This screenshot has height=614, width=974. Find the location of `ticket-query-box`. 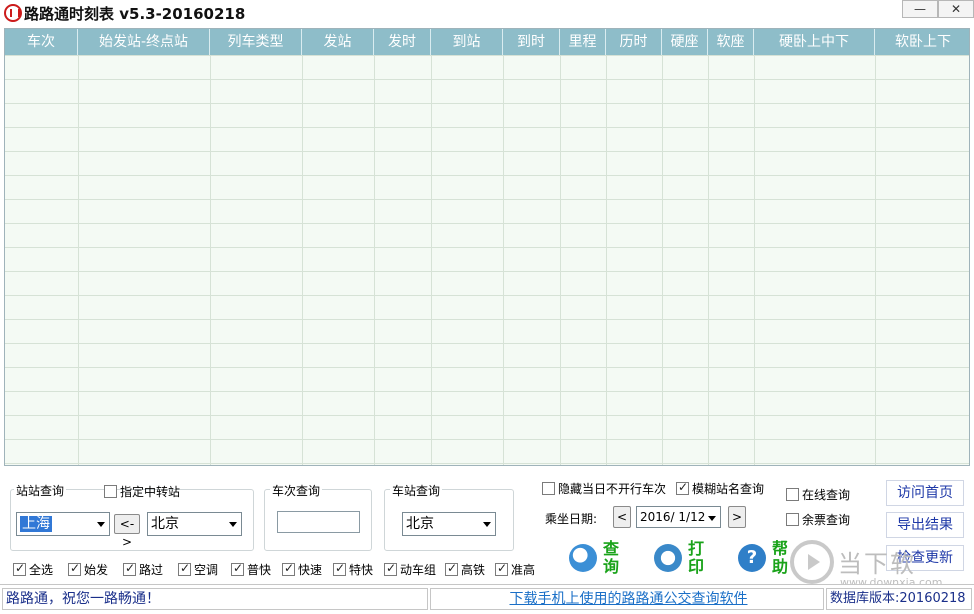

ticket-query-box is located at coordinates (792, 519).